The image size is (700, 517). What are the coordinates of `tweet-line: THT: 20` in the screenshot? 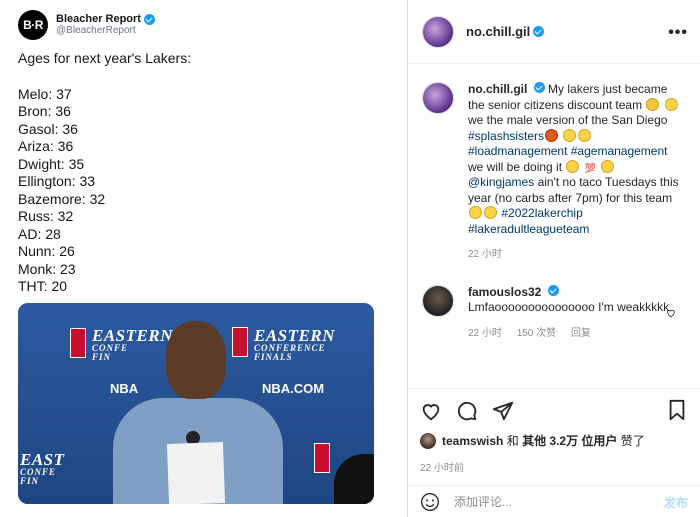 It's located at (43, 286).